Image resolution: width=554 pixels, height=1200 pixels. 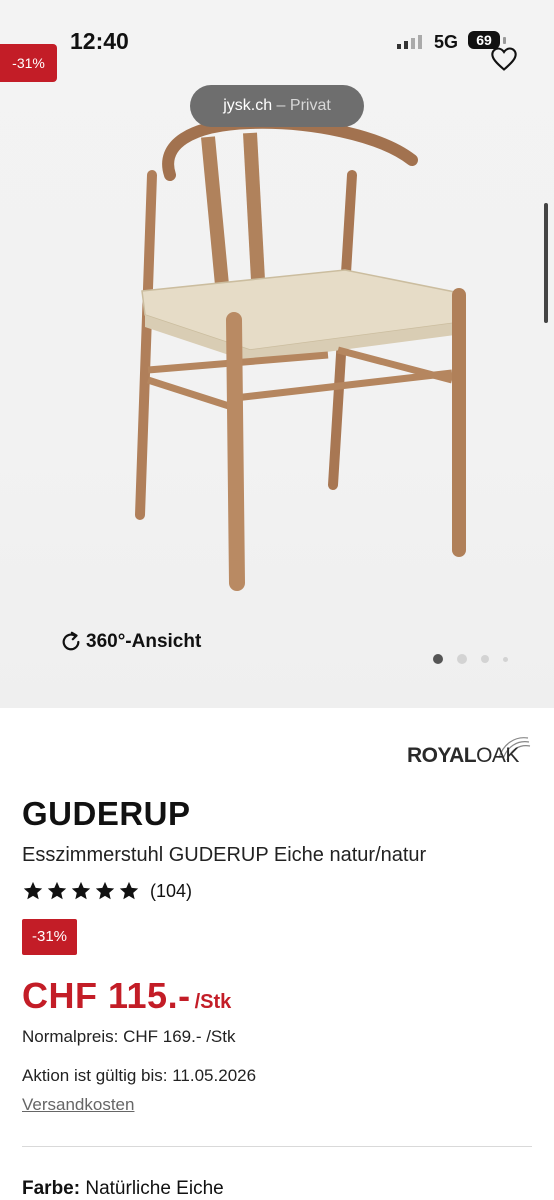 What do you see at coordinates (248, 105) in the screenshot?
I see `url-domain: jysk.ch` at bounding box center [248, 105].